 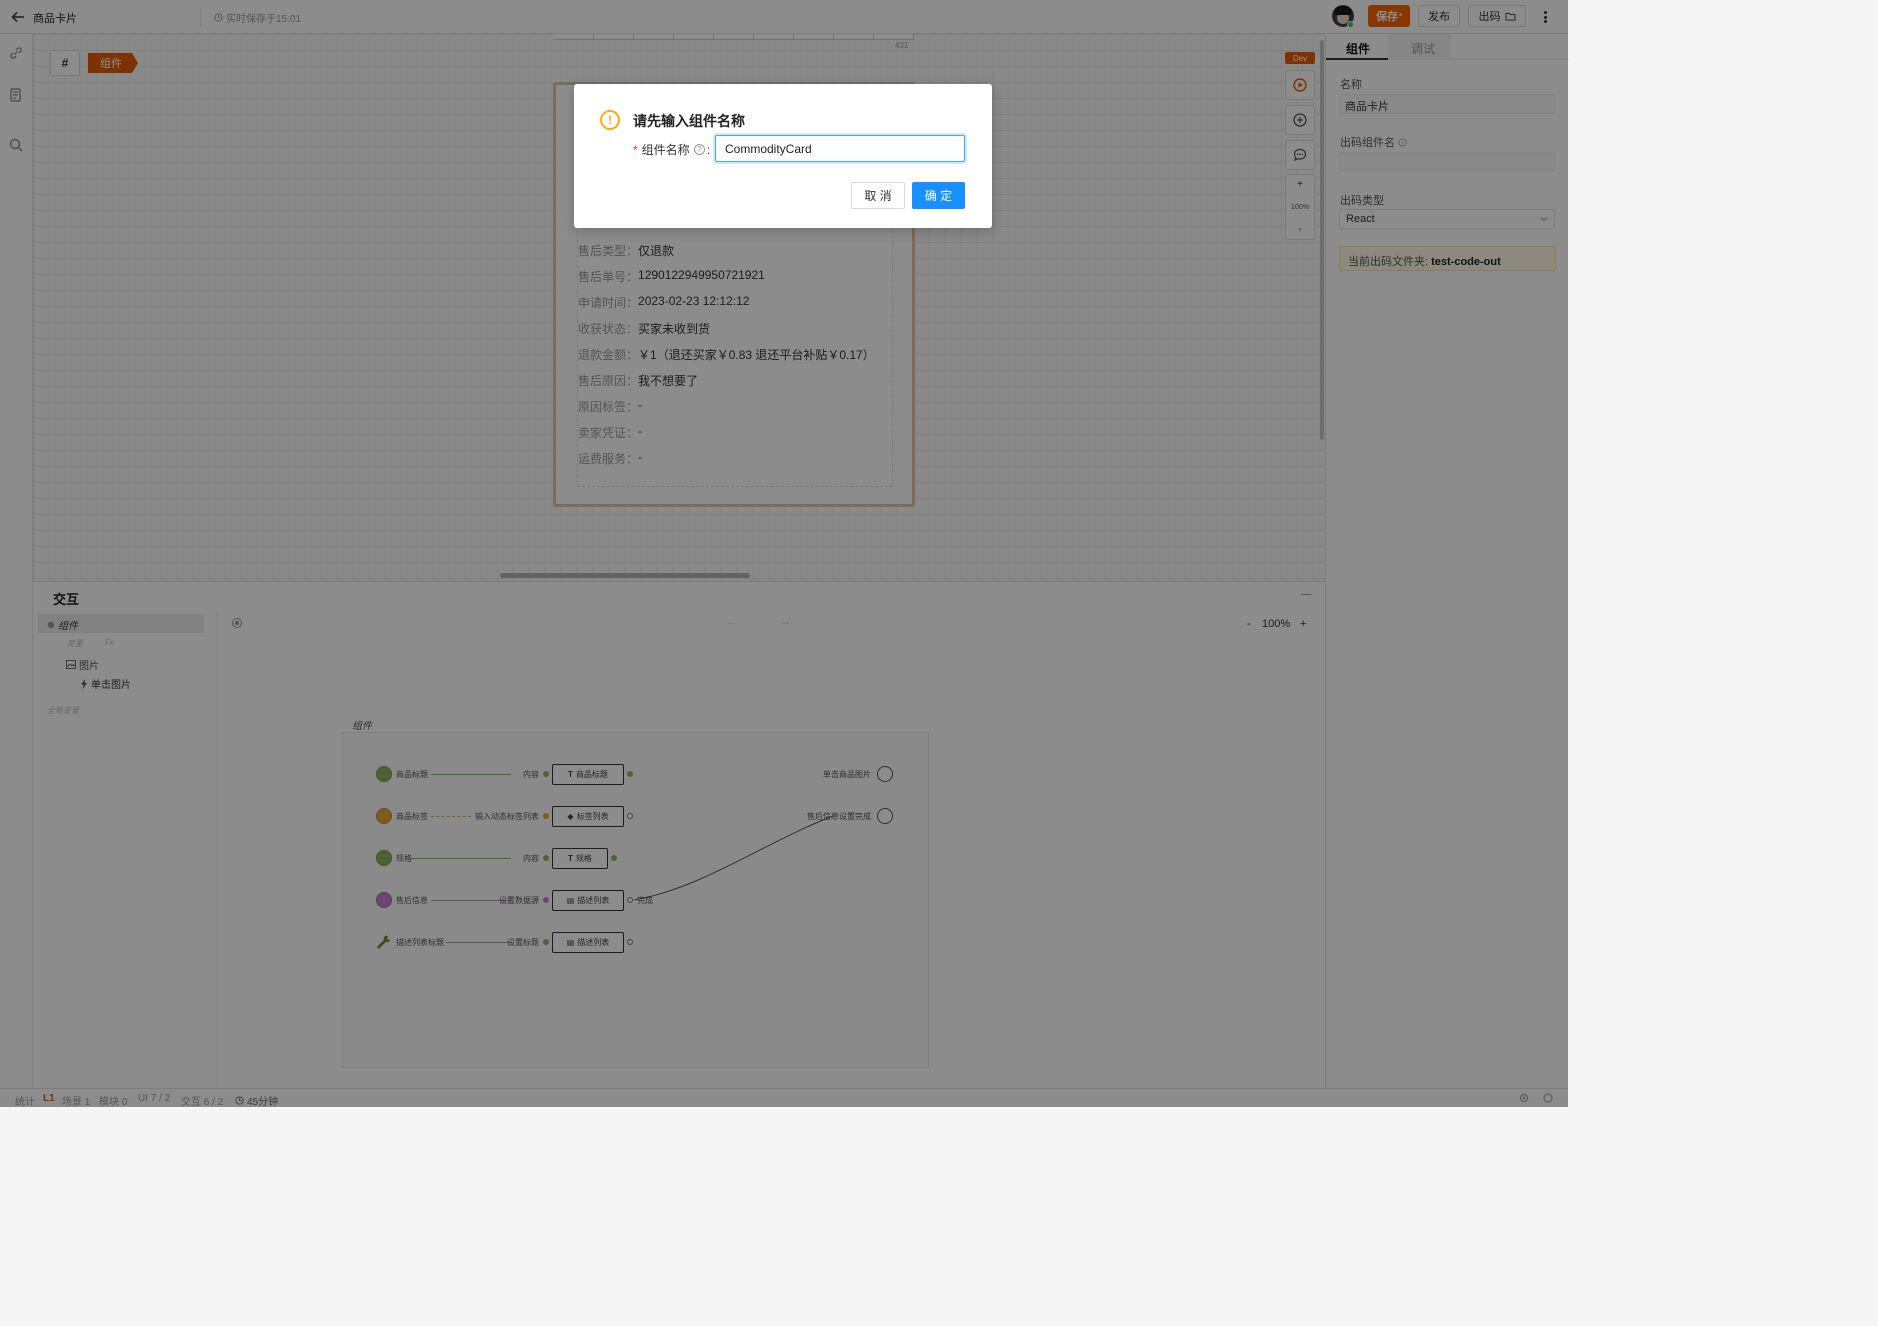 I want to click on component-name-input, so click(x=840, y=148).